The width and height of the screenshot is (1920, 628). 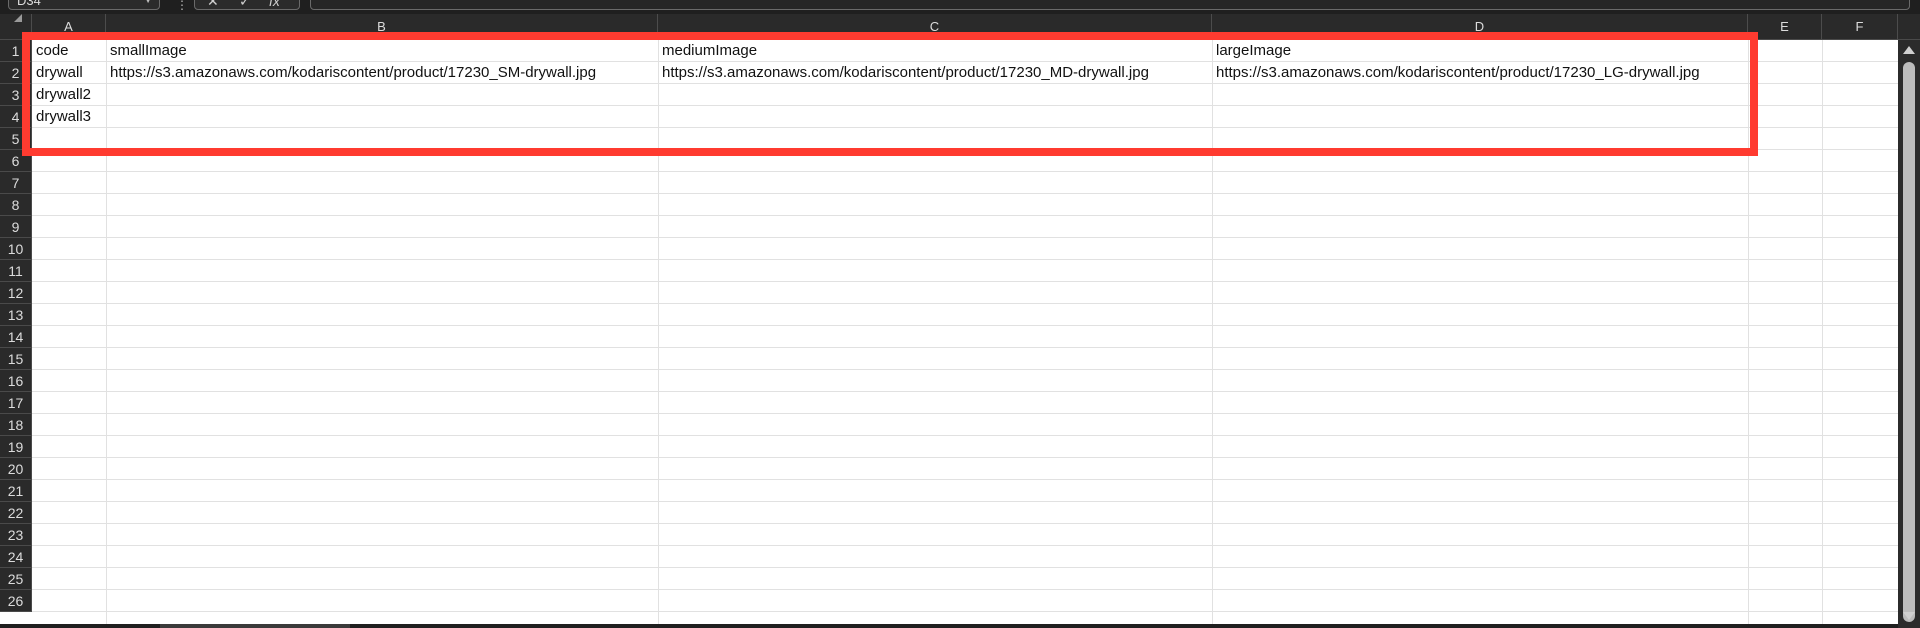 I want to click on sheet-tab-strip, so click(x=949, y=626).